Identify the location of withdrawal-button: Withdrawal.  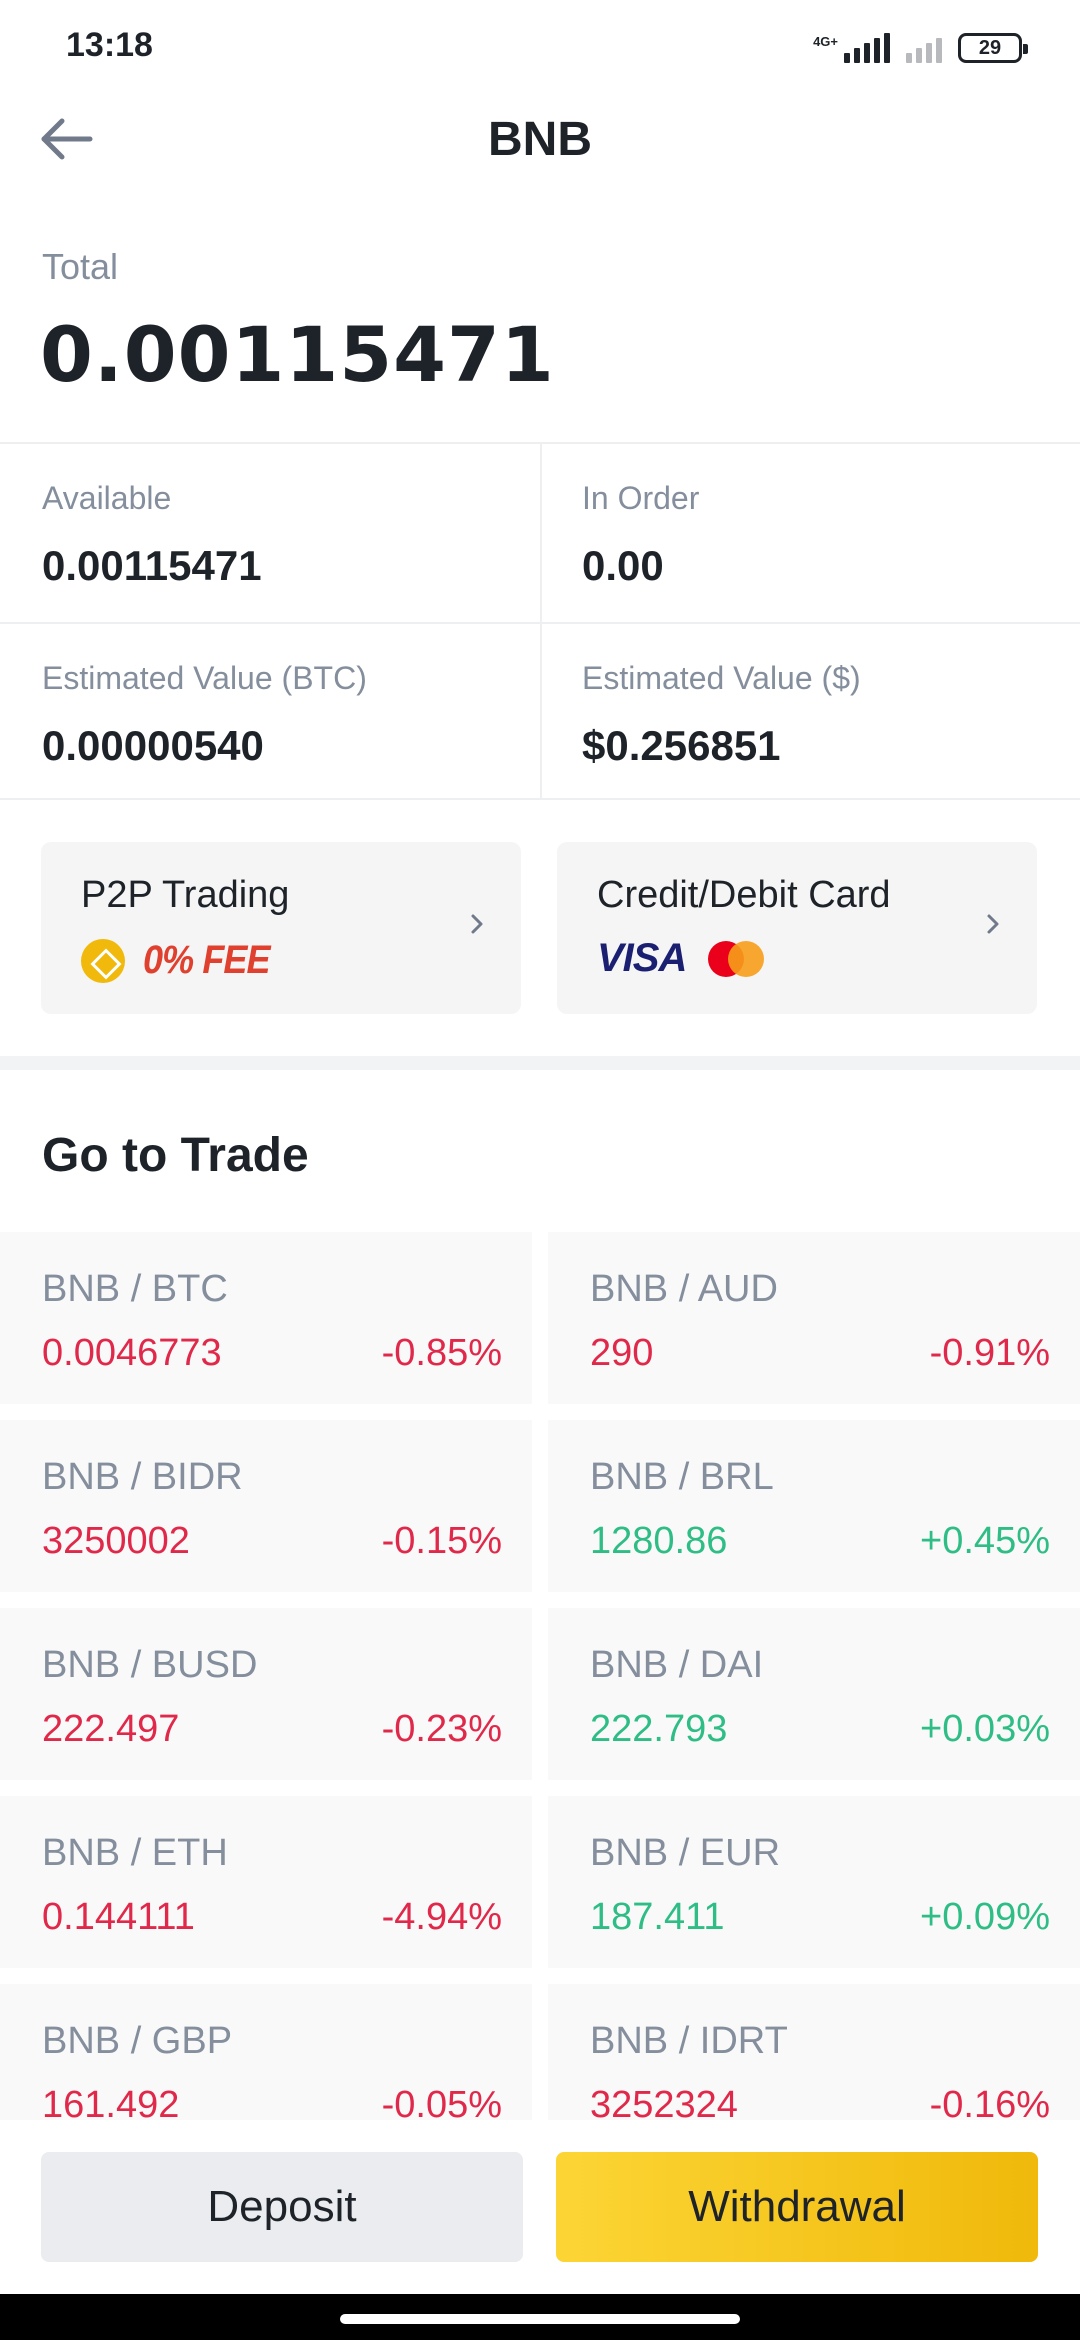
(797, 2207).